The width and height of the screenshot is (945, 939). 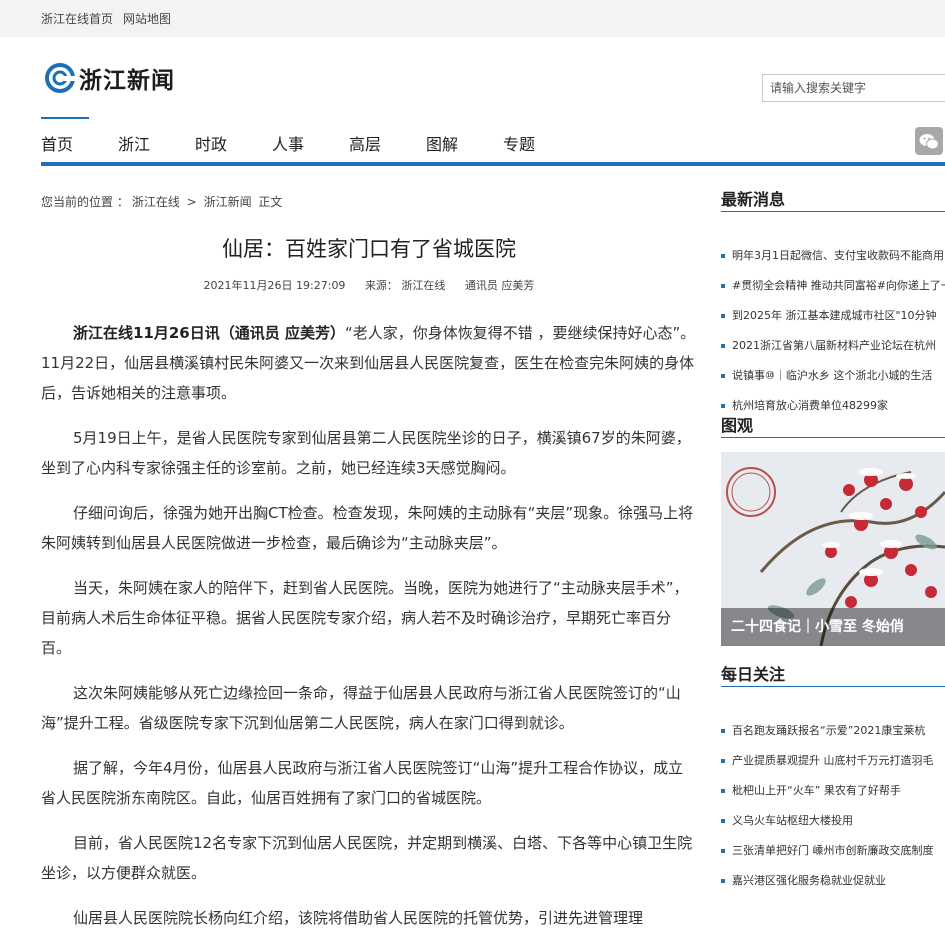 I want to click on daily-focus-item: 百名跑友踊跃报名“示爱”2021康宝莱杭, so click(x=833, y=736).